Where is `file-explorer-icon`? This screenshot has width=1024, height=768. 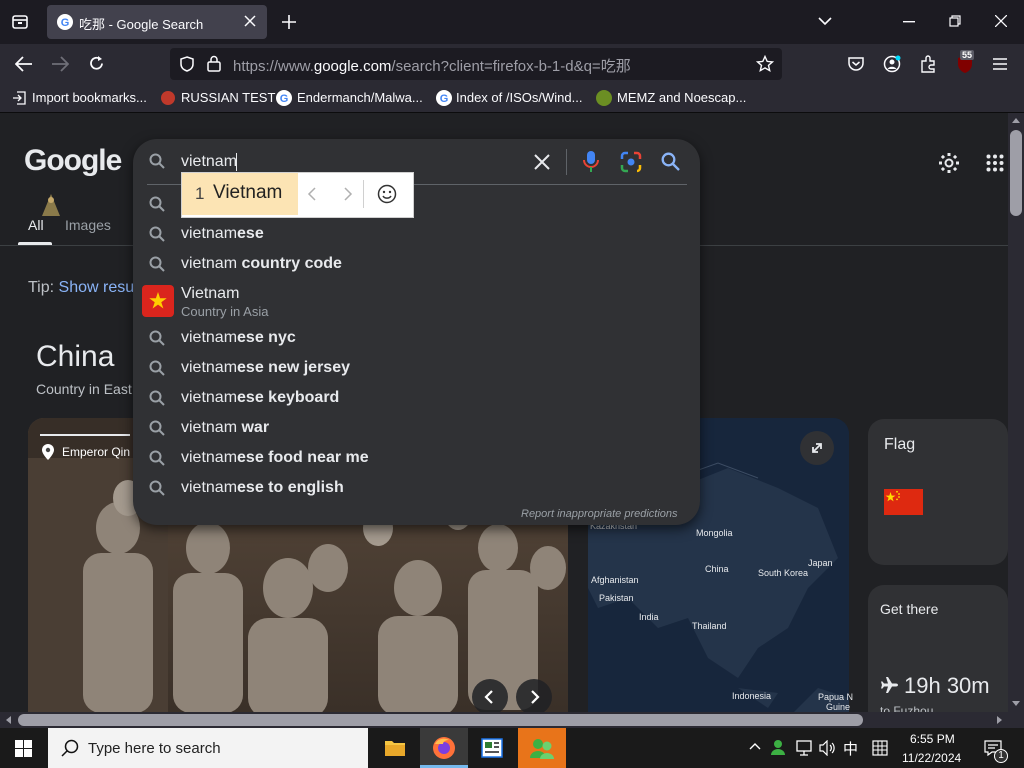
file-explorer-icon is located at coordinates (395, 748).